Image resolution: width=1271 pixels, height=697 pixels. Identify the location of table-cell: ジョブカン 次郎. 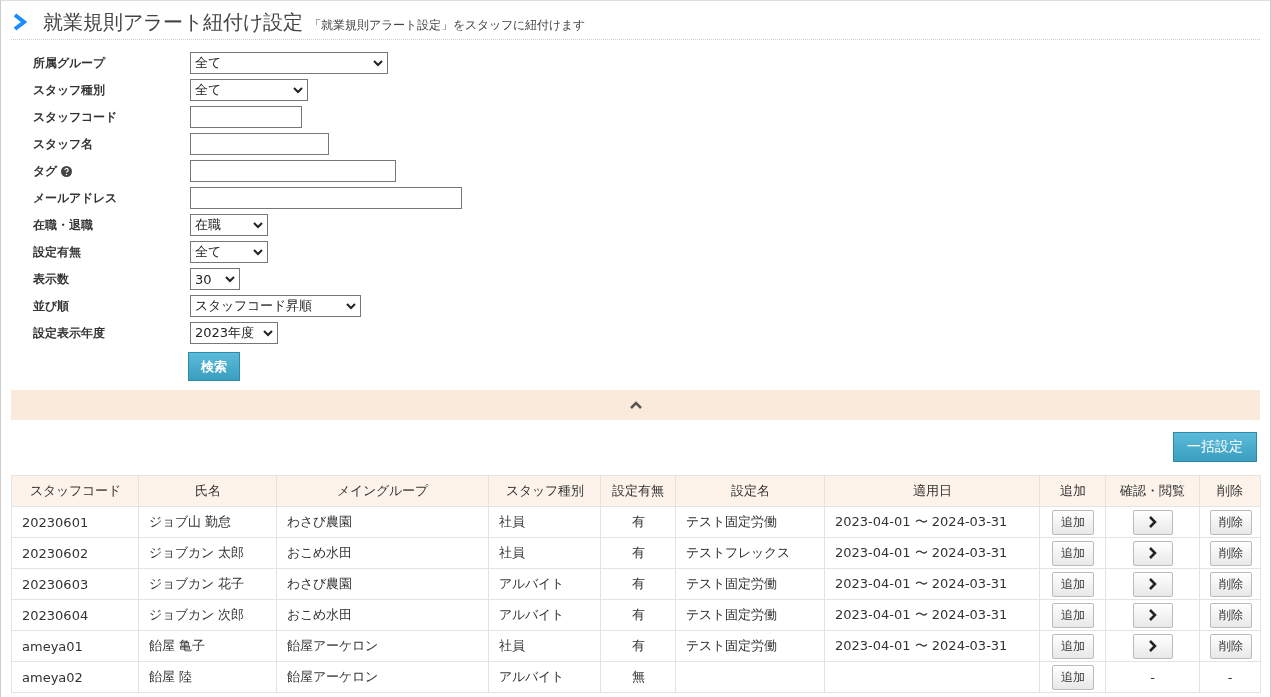
(207, 615).